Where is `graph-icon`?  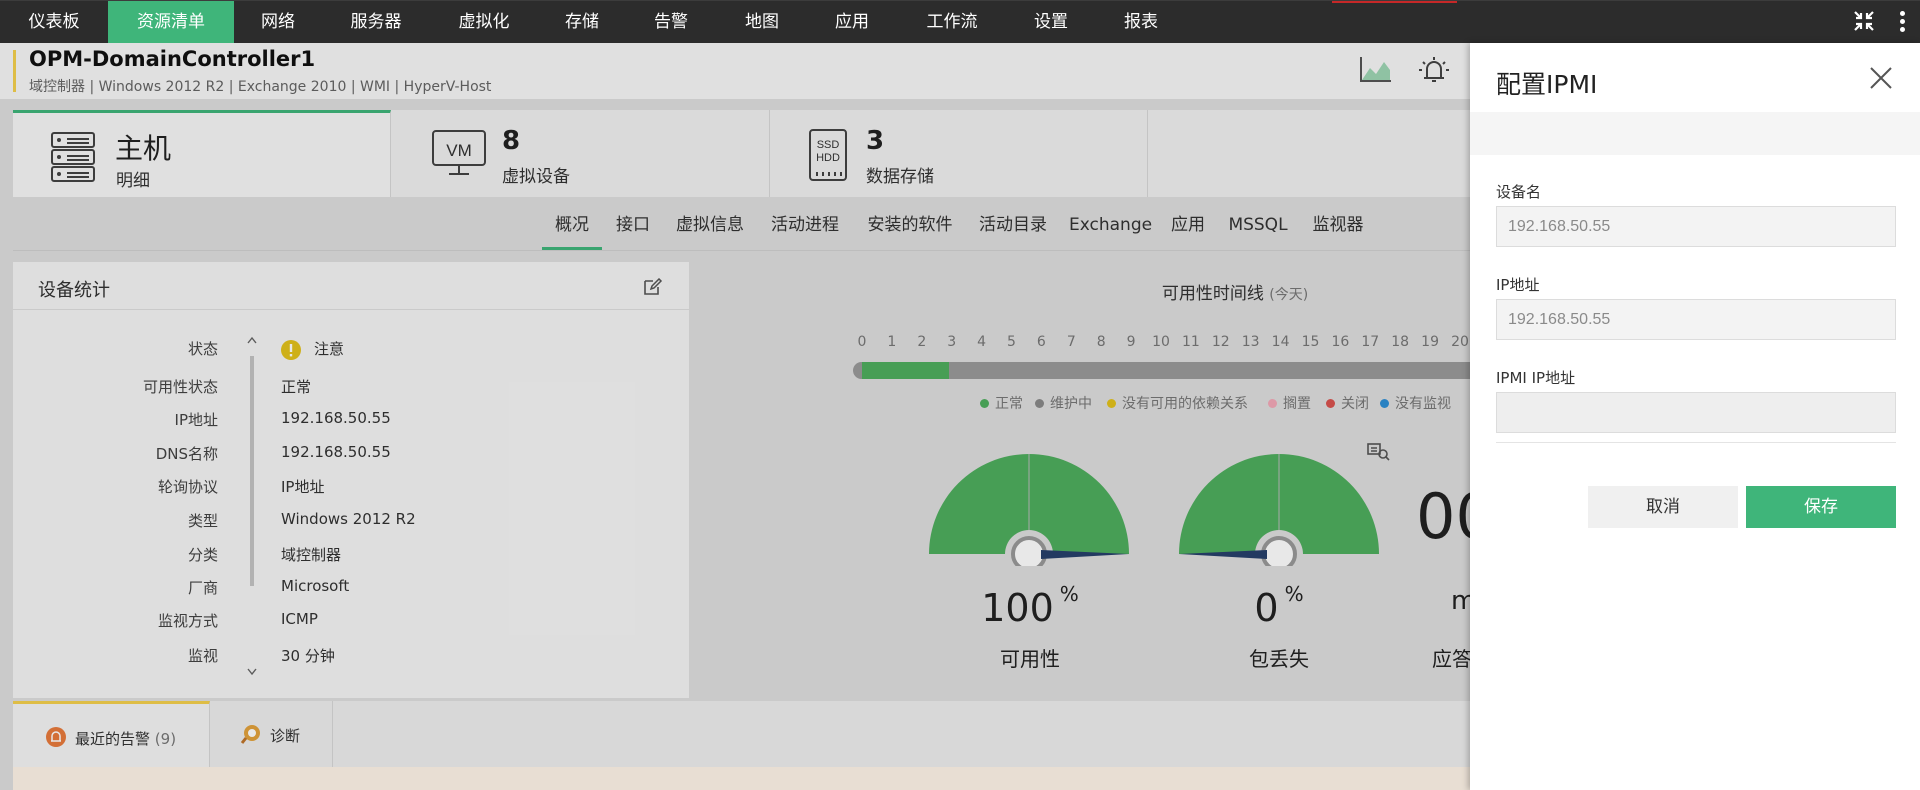
graph-icon is located at coordinates (1376, 70).